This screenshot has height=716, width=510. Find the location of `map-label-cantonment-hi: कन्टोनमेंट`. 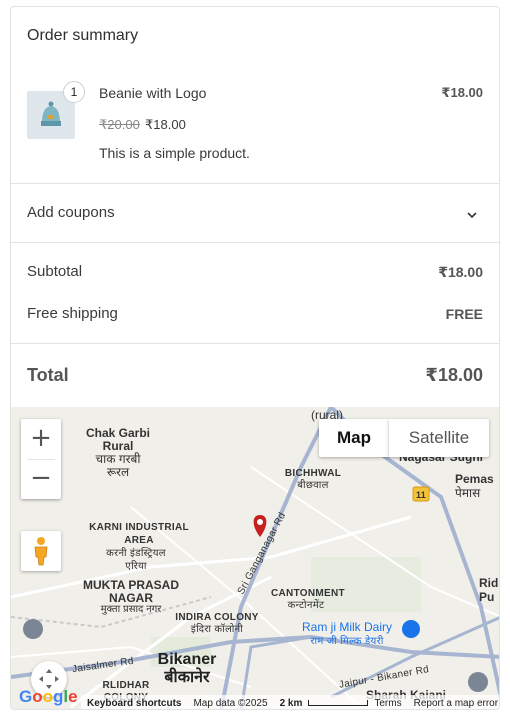

map-label-cantonment-hi: कन्टोनमेंट is located at coordinates (306, 605).